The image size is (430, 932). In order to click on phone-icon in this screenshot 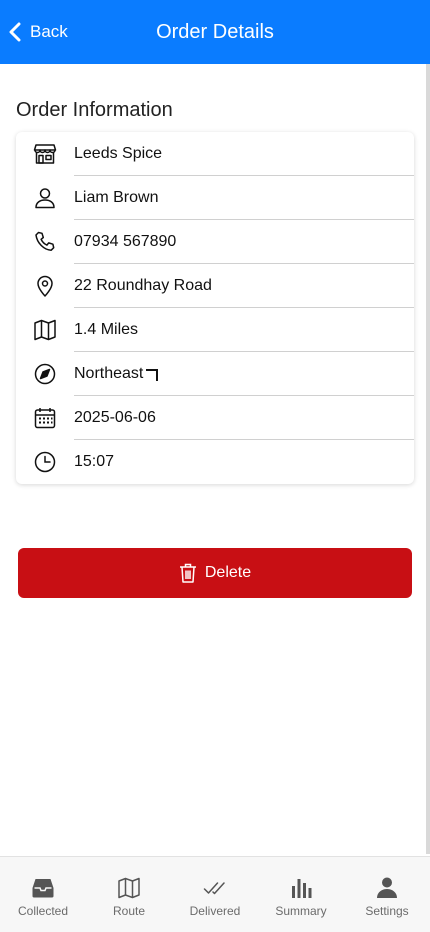, I will do `click(45, 242)`.